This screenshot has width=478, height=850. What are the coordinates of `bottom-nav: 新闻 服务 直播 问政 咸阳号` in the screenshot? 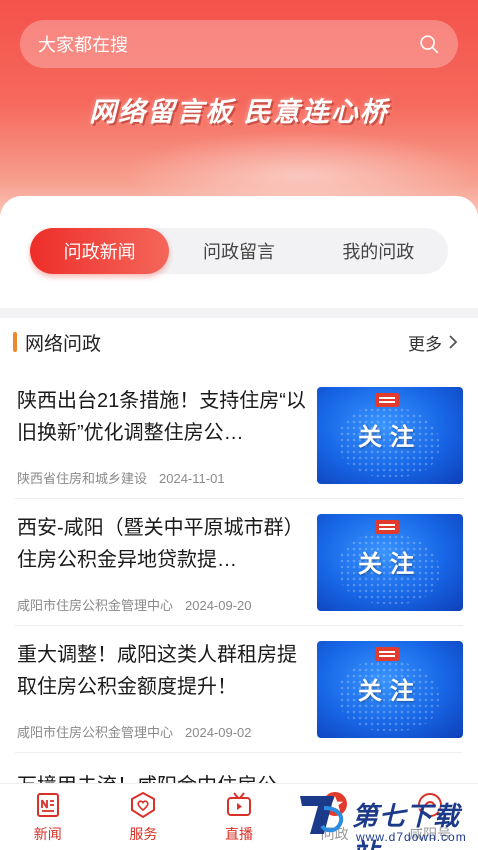 It's located at (239, 816).